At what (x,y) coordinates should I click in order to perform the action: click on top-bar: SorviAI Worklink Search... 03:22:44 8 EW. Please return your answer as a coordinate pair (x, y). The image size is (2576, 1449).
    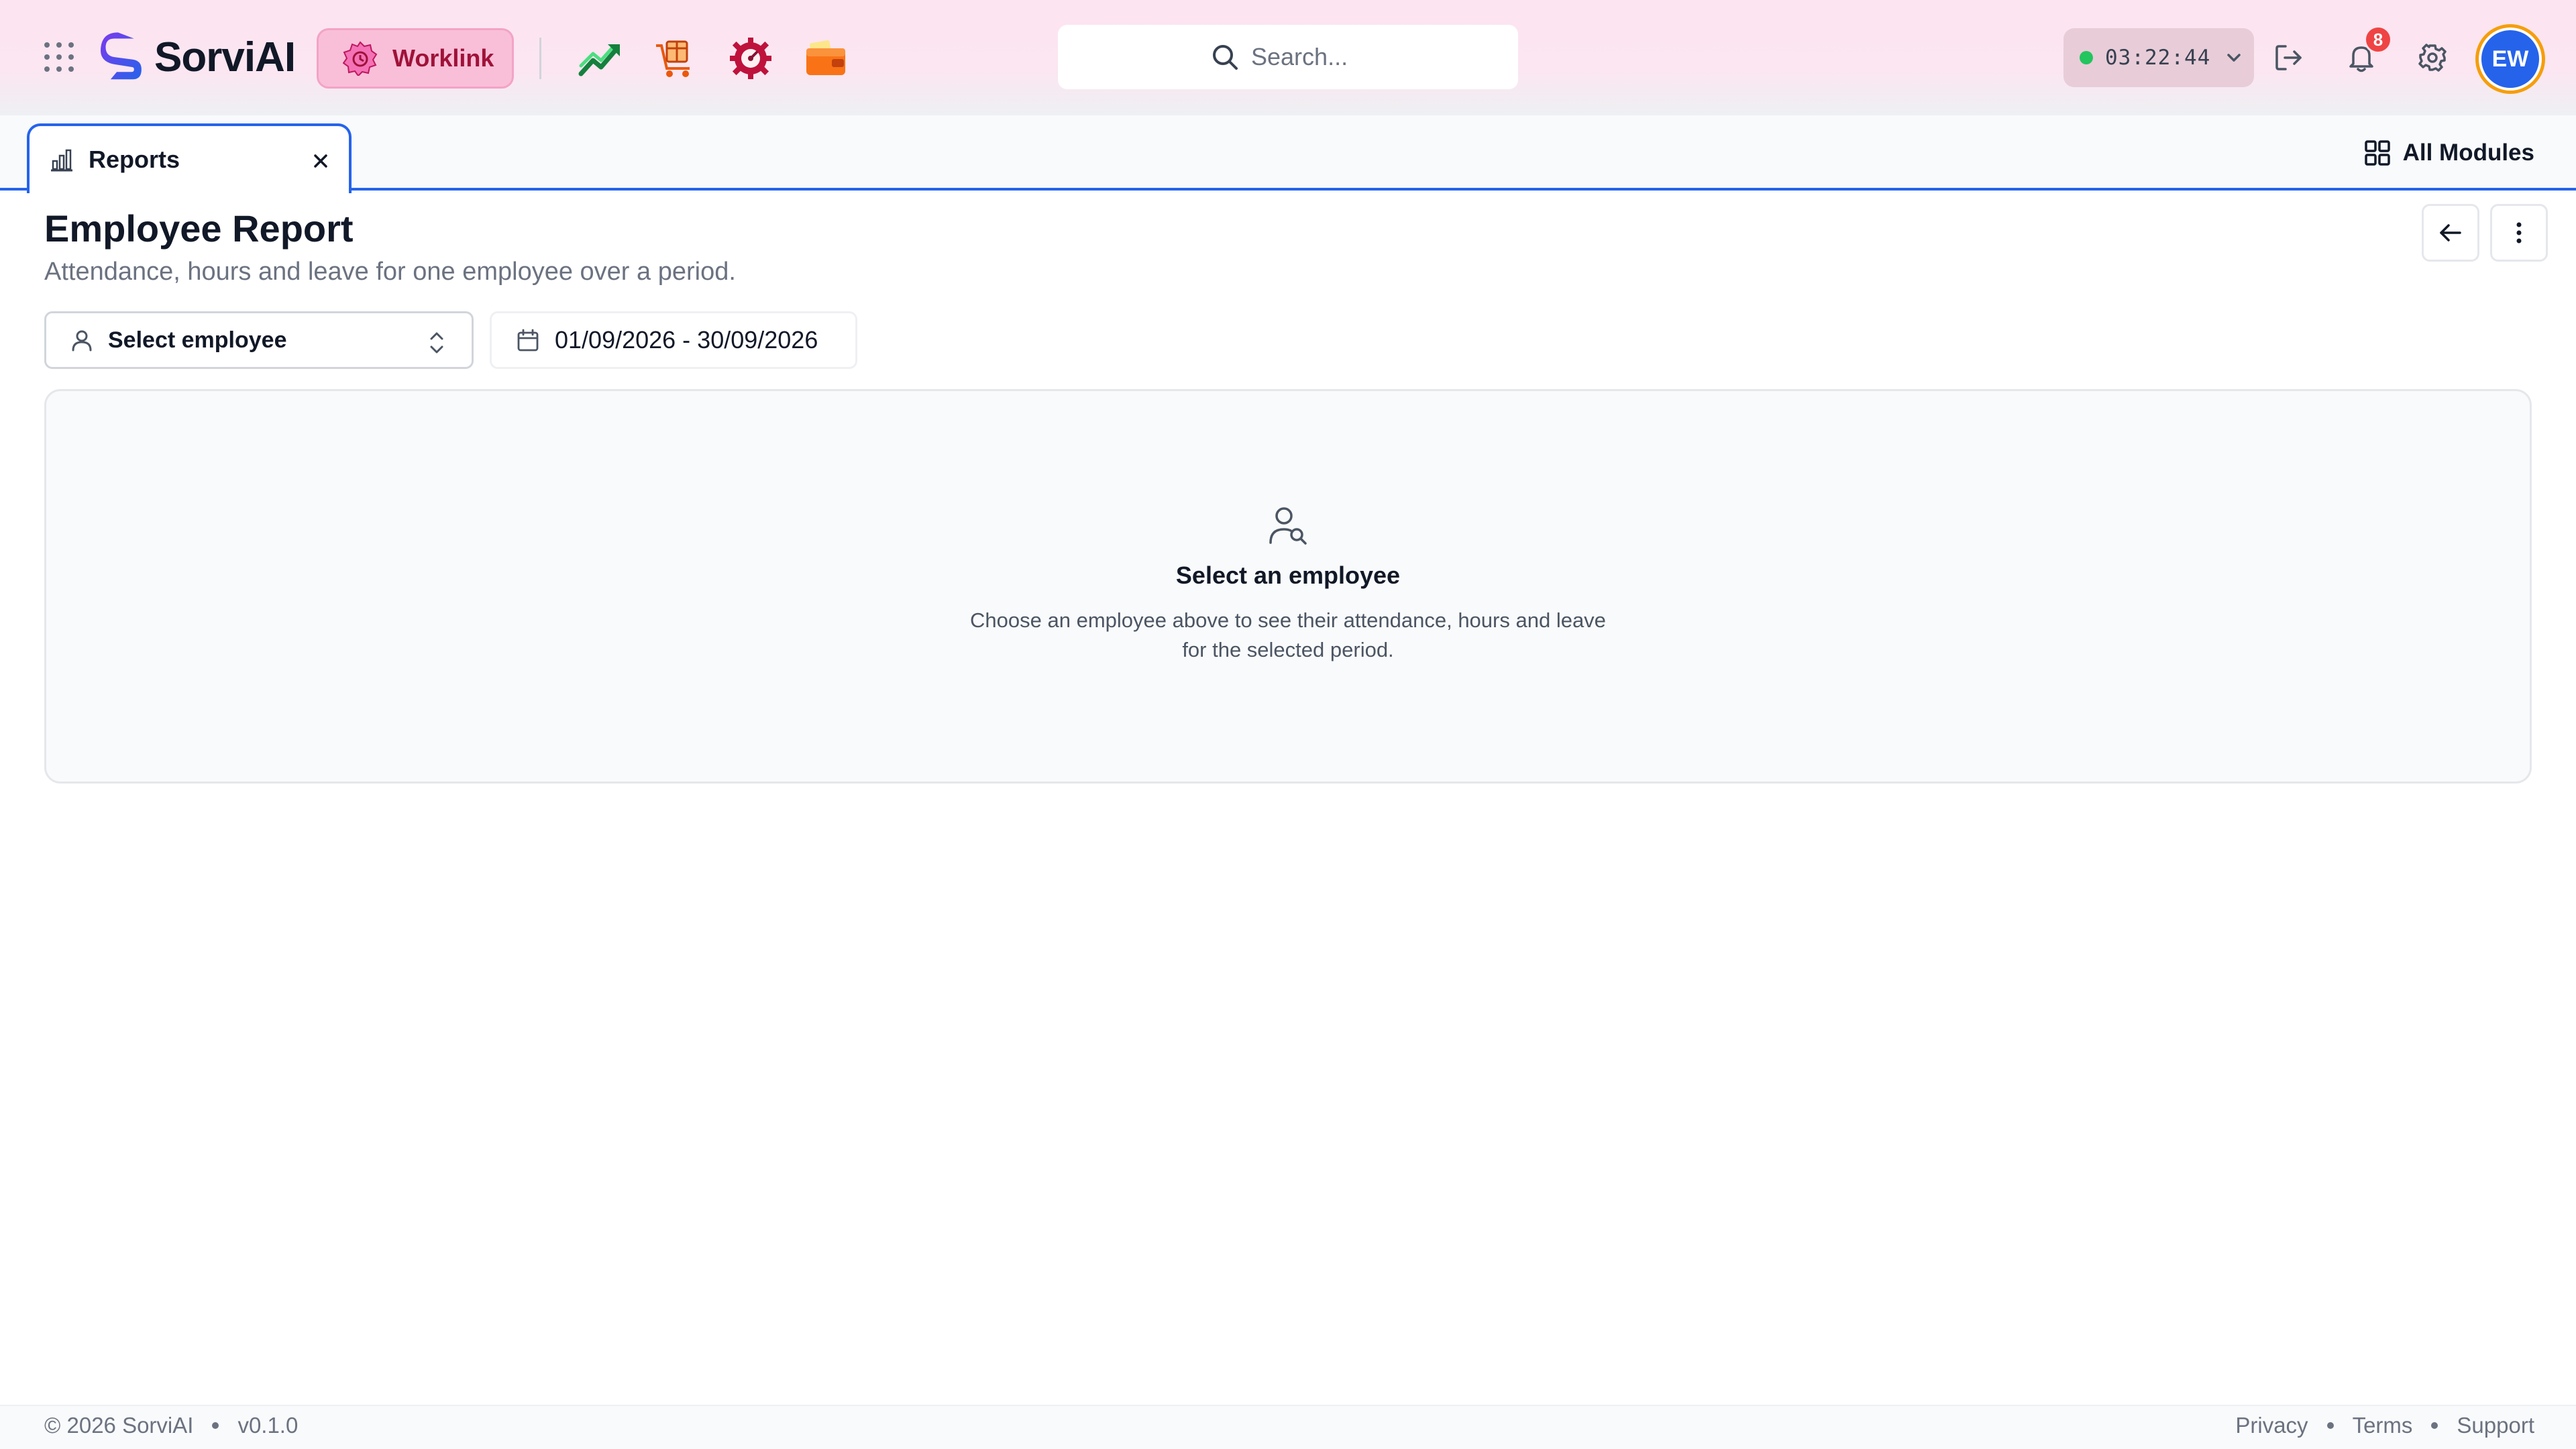
    Looking at the image, I should click on (1288, 57).